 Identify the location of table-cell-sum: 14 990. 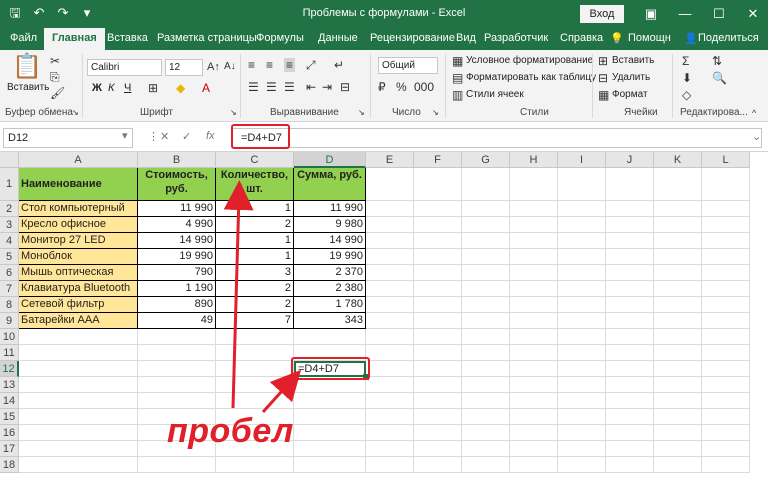
(330, 241).